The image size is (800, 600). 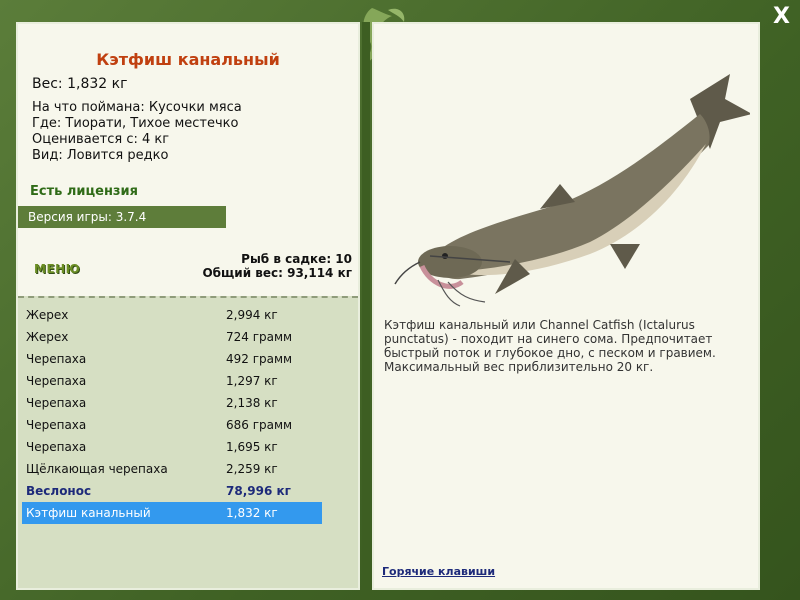 I want to click on rarity-line: Вид: Ловится редко, so click(x=100, y=155).